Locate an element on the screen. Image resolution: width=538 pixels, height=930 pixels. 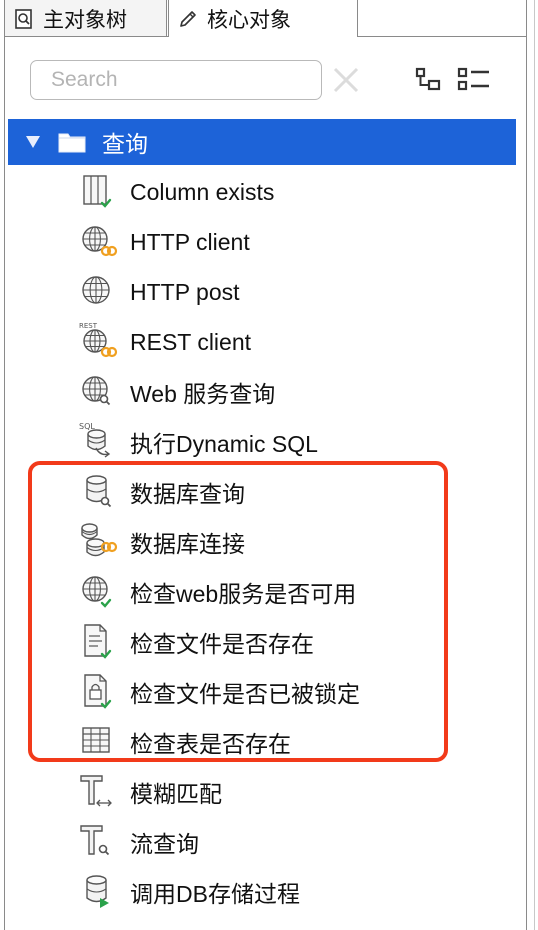
sql-database-arrow-icon: SQL is located at coordinates (103, 442).